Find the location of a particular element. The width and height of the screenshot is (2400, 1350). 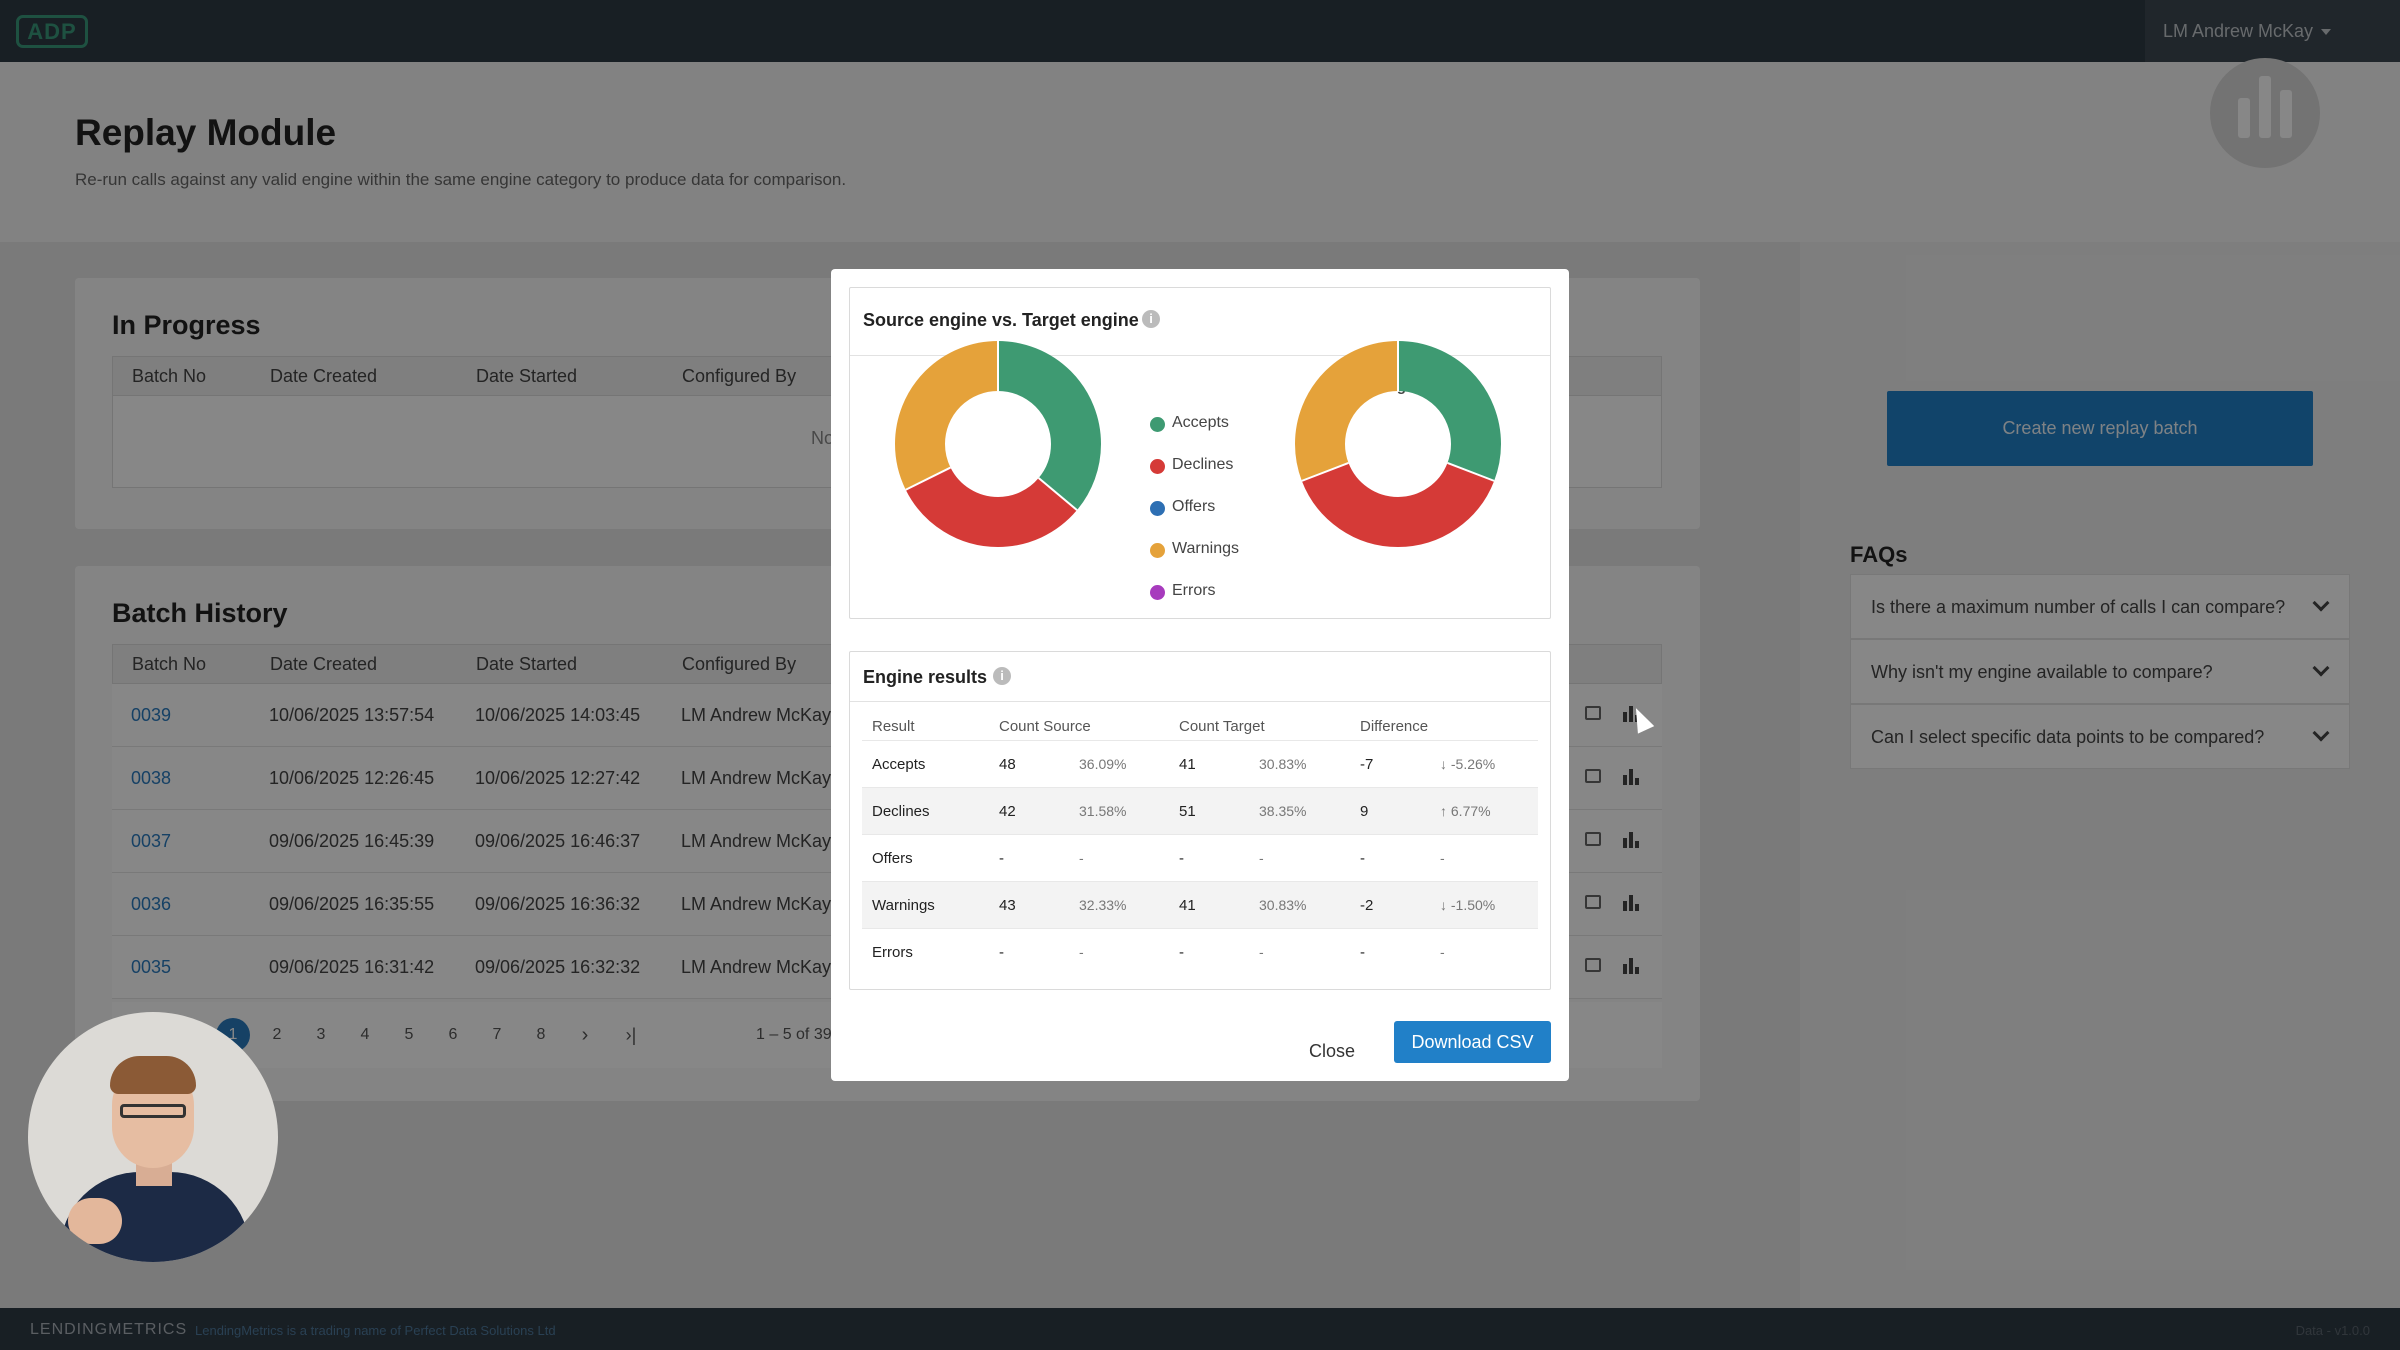

close-button: Close is located at coordinates (1332, 1051).